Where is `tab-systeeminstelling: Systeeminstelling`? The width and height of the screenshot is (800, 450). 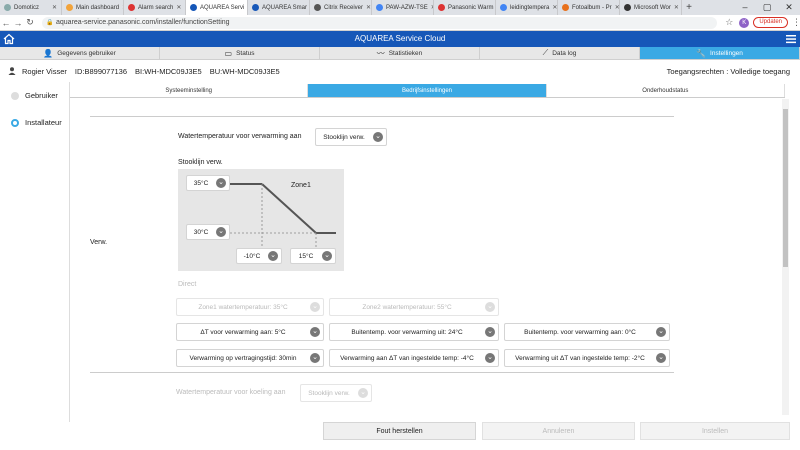
tab-systeeminstelling: Systeeminstelling is located at coordinates (189, 90).